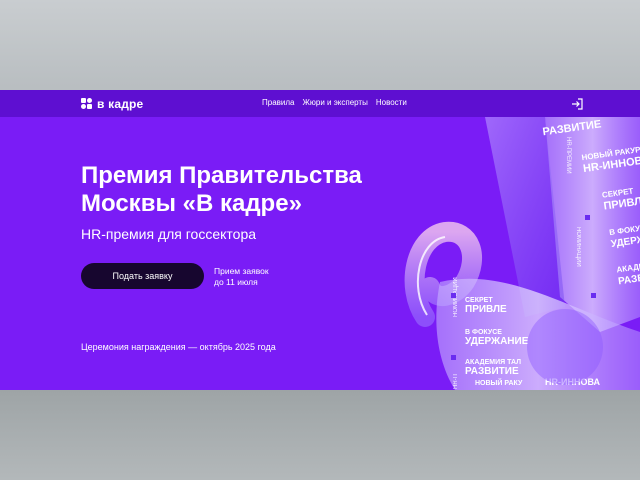 Image resolution: width=640 pixels, height=480 pixels. What do you see at coordinates (259, 277) in the screenshot?
I see `deadline-note: Прием заявок до 11 июля` at bounding box center [259, 277].